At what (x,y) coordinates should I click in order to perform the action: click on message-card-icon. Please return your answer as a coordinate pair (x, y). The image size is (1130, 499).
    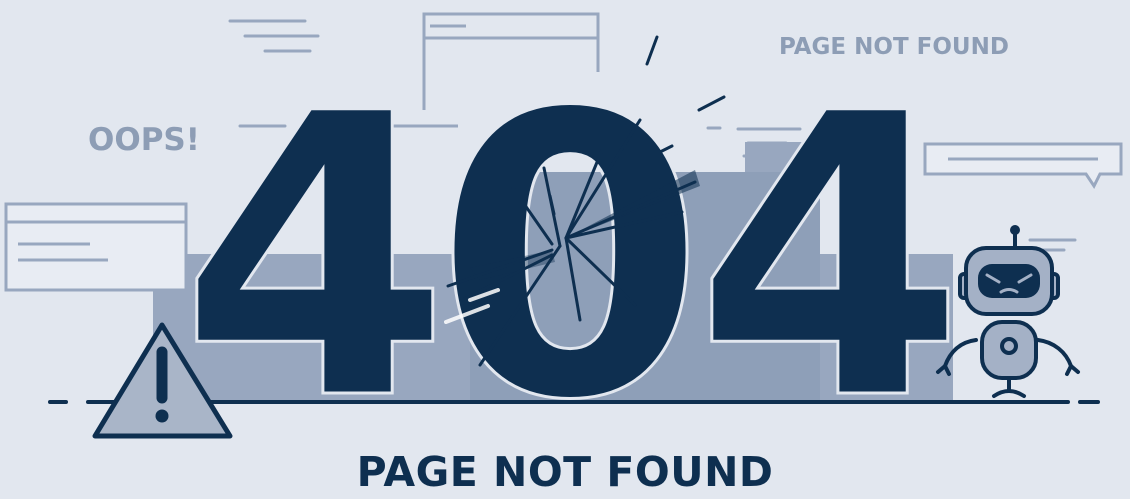
    Looking at the image, I should click on (96, 247).